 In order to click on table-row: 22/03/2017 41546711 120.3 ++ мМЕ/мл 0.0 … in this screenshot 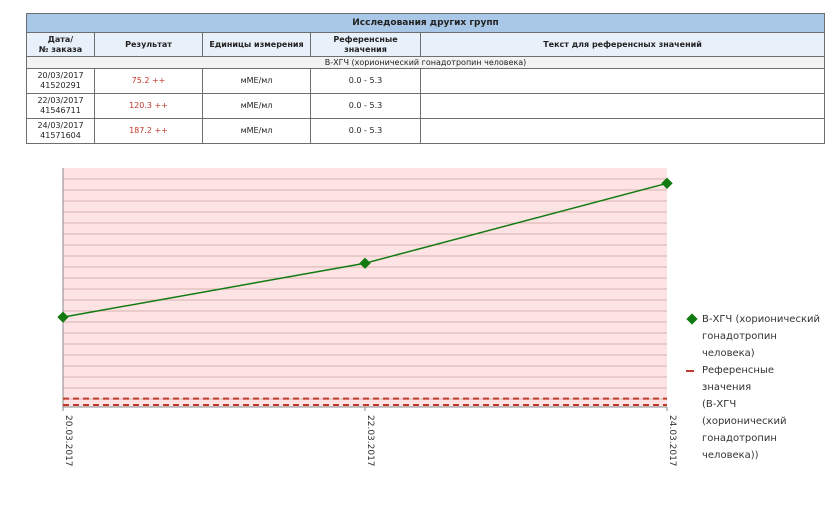, I will do `click(426, 106)`.